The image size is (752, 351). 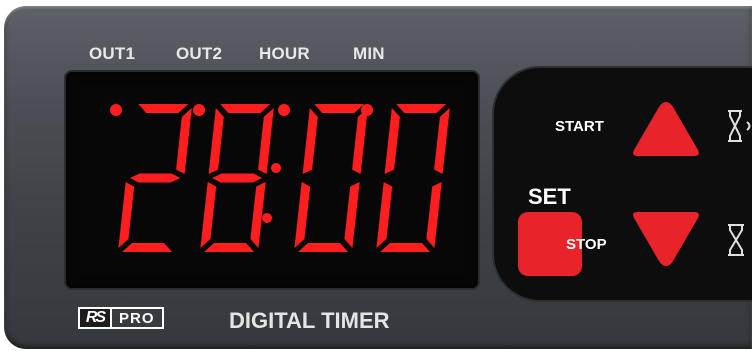 I want to click on colon-dot-top, so click(x=276, y=168).